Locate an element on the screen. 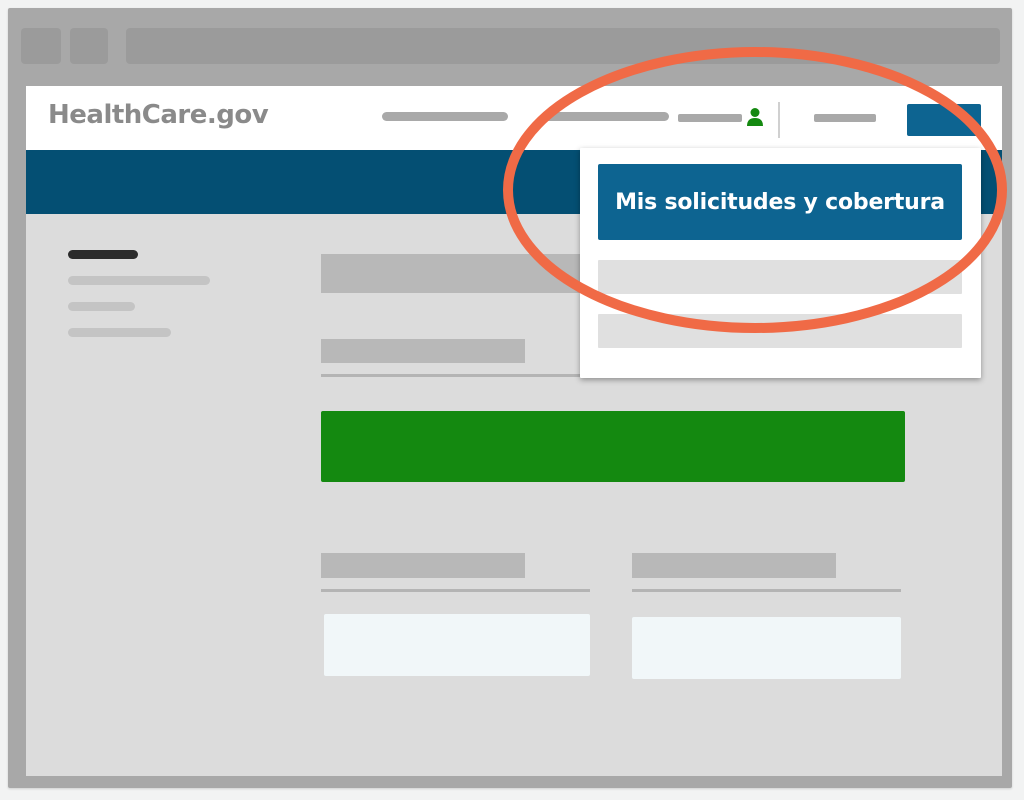  address-bar is located at coordinates (563, 46).